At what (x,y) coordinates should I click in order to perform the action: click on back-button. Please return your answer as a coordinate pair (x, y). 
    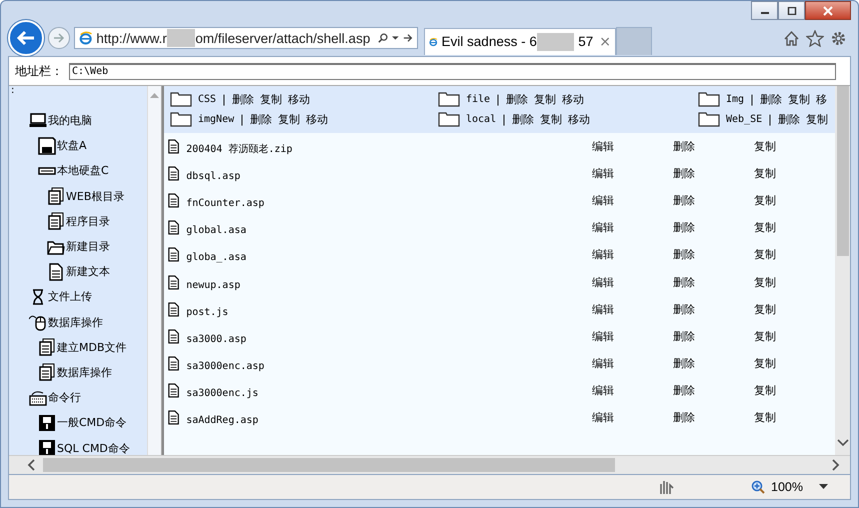
    Looking at the image, I should click on (26, 38).